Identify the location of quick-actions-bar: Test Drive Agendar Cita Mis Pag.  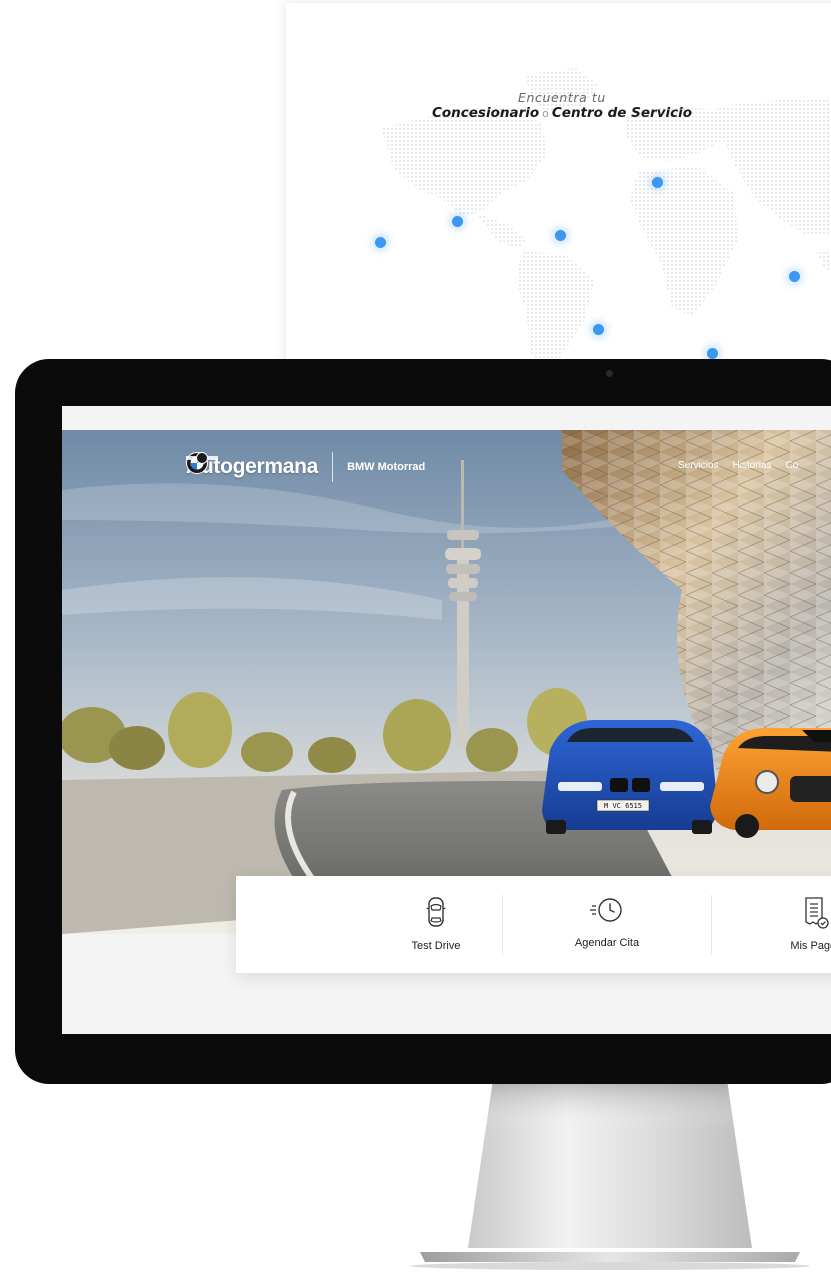
(533, 924).